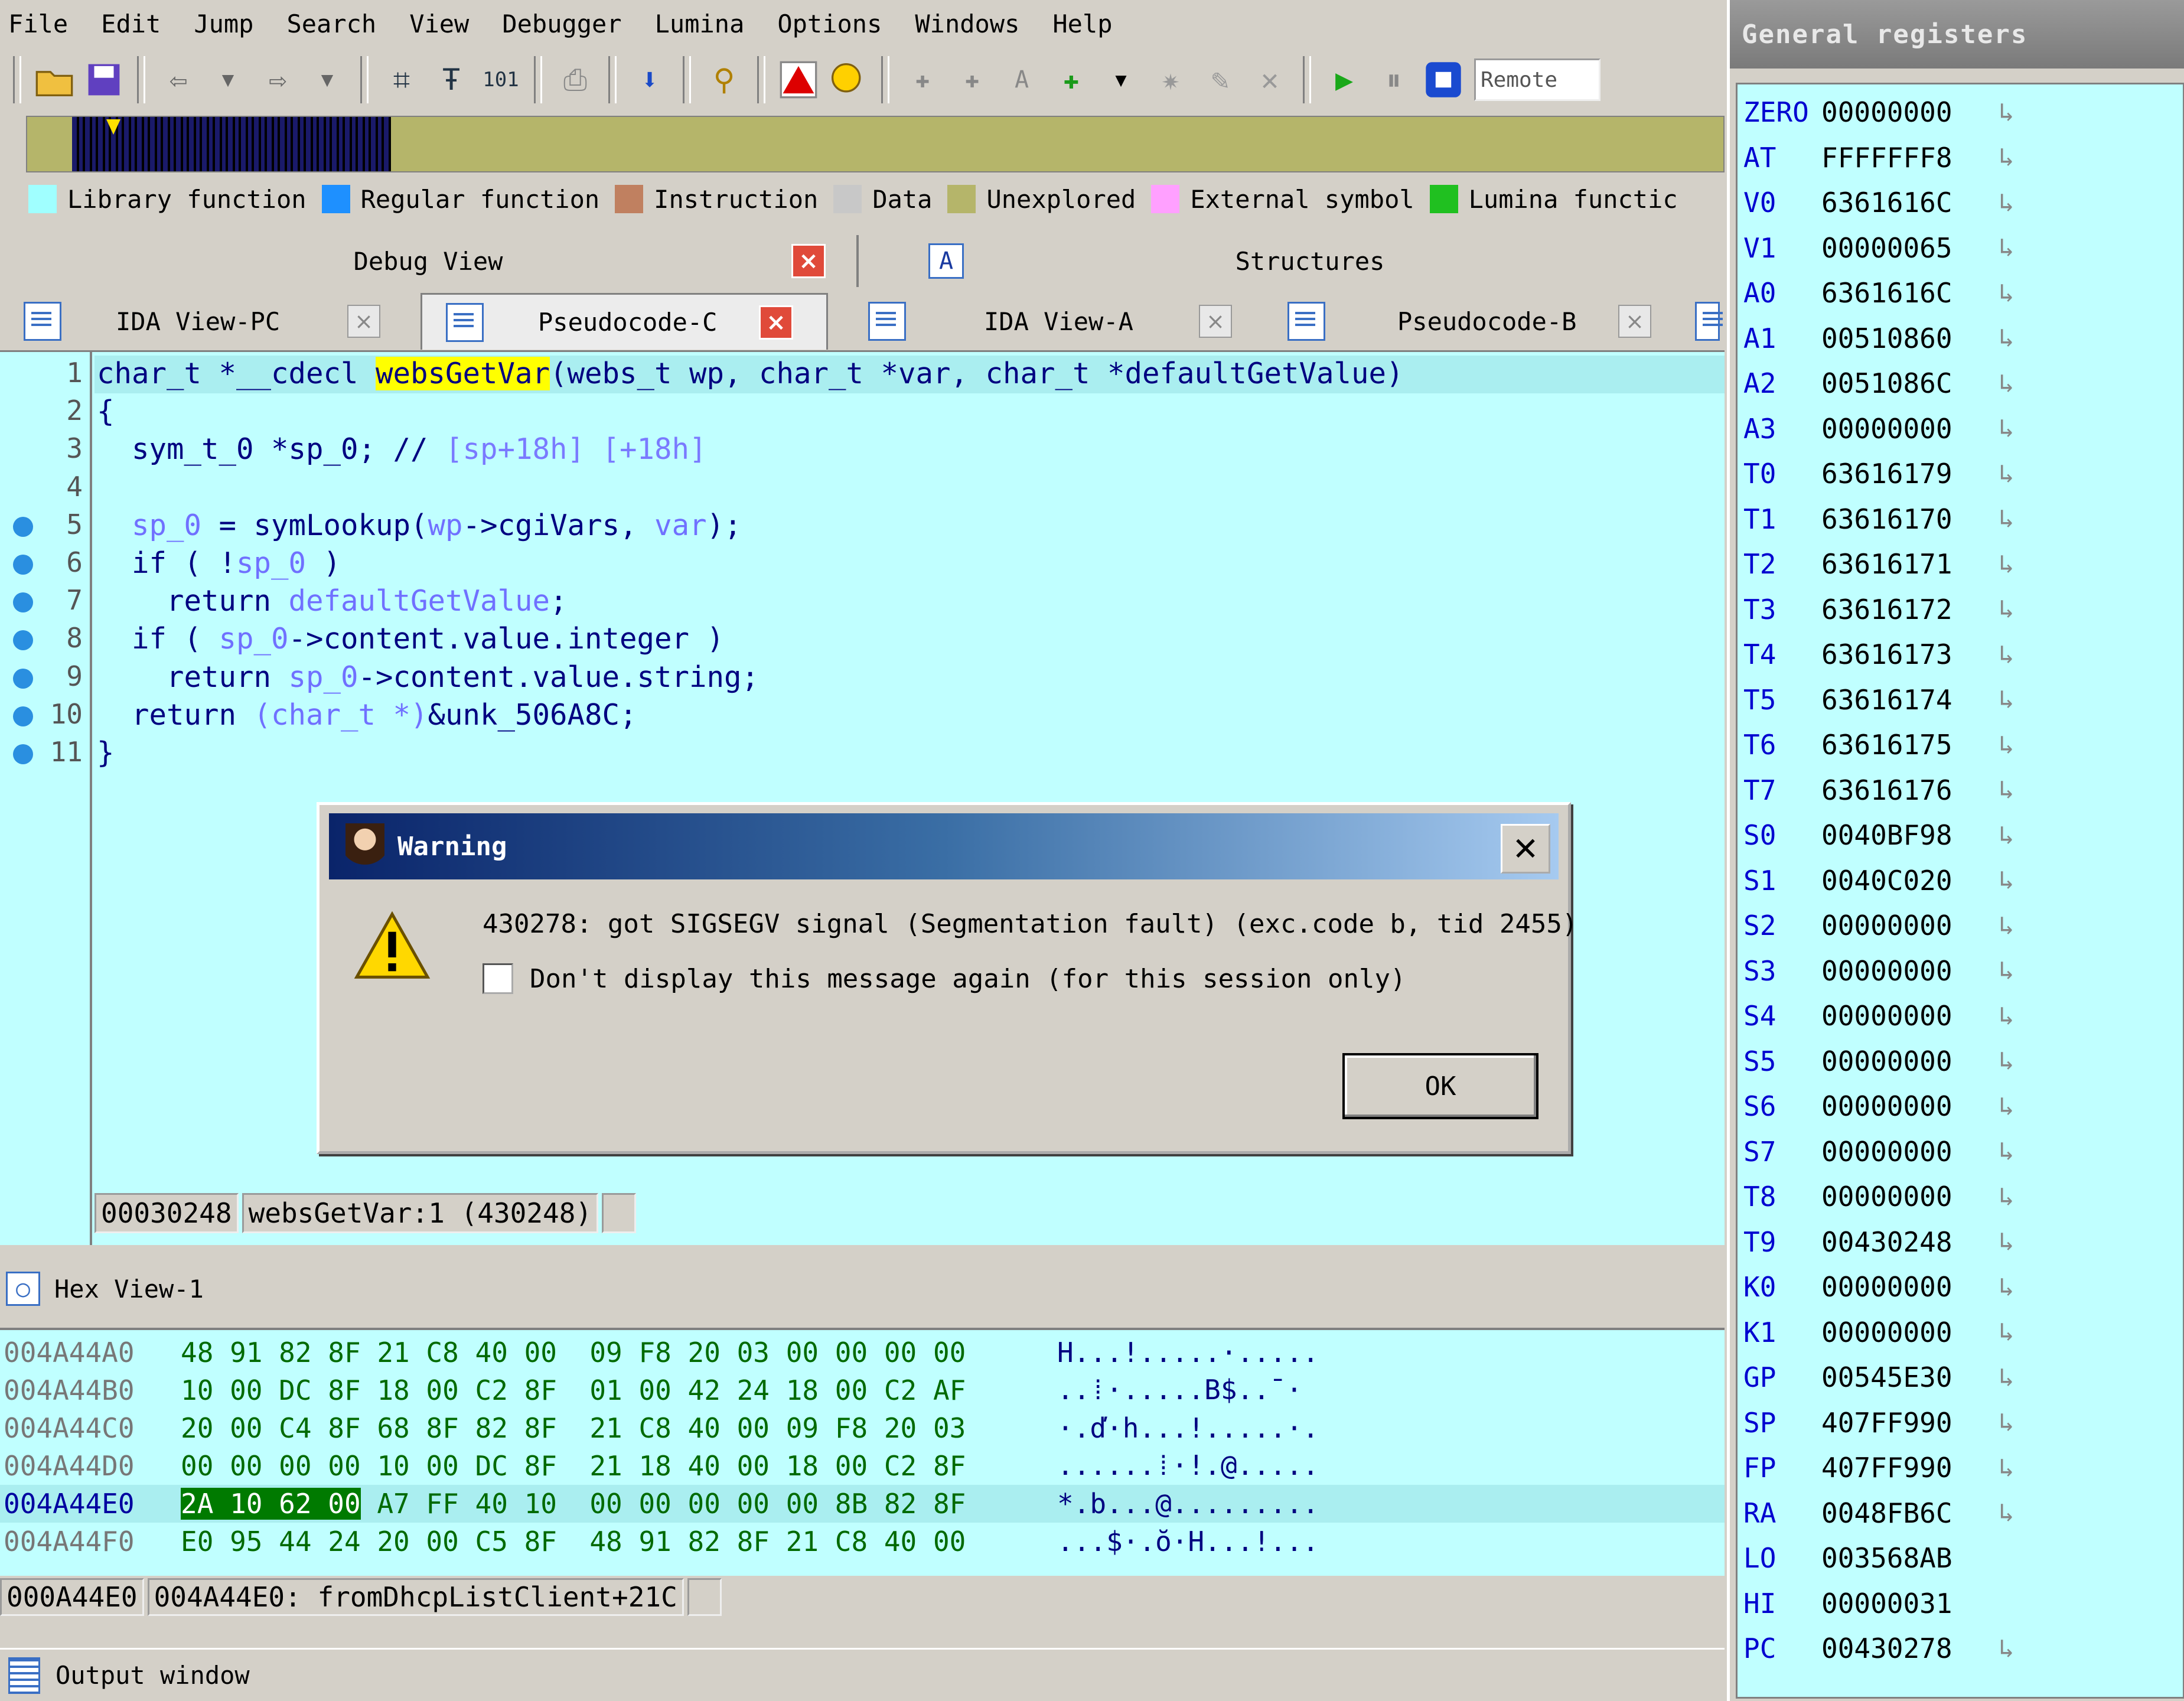  I want to click on register-value: 0040BF98, so click(1910, 835).